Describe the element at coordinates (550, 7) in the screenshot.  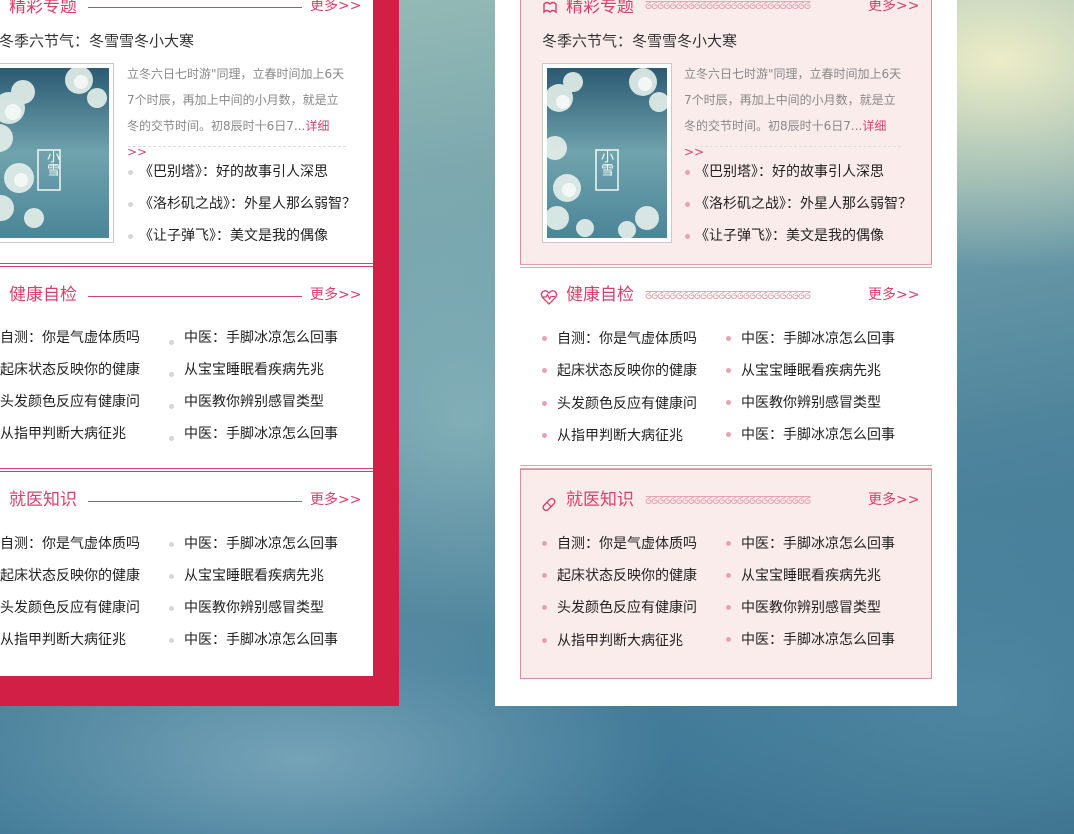
I see `book-icon` at that location.